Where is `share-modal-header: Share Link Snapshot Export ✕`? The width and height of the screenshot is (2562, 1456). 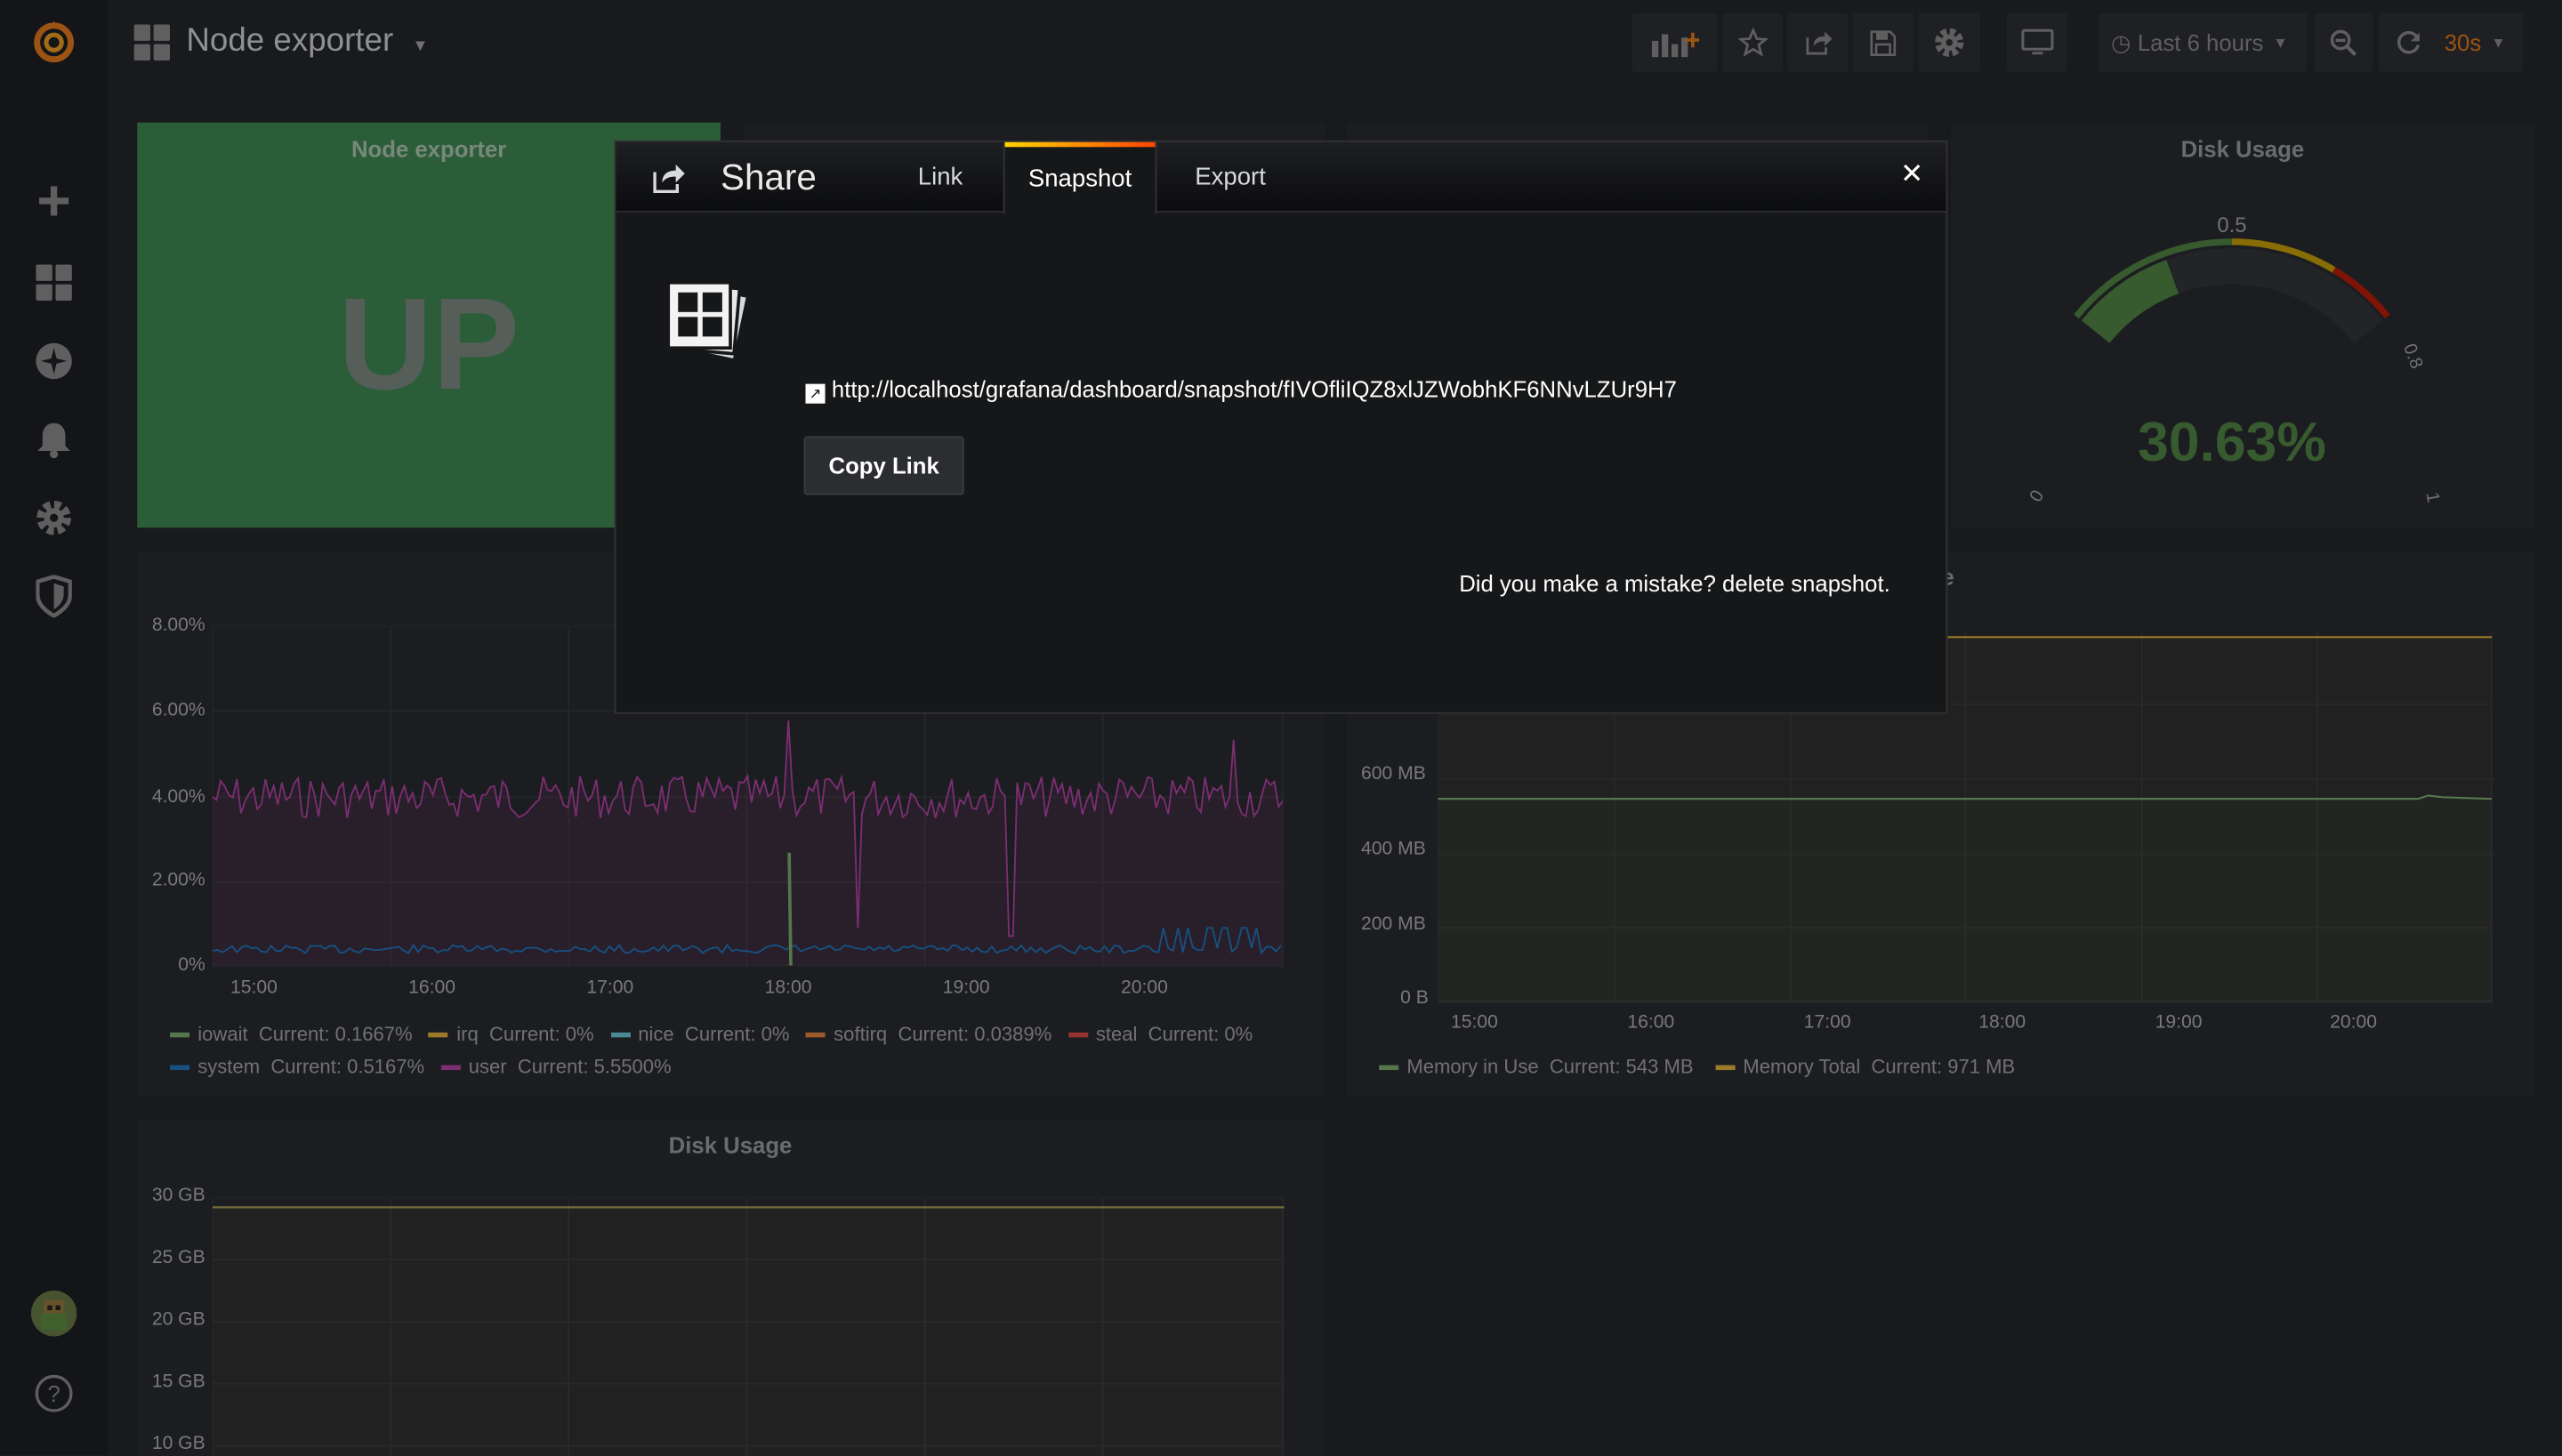
share-modal-header: Share Link Snapshot Export ✕ is located at coordinates (1281, 177).